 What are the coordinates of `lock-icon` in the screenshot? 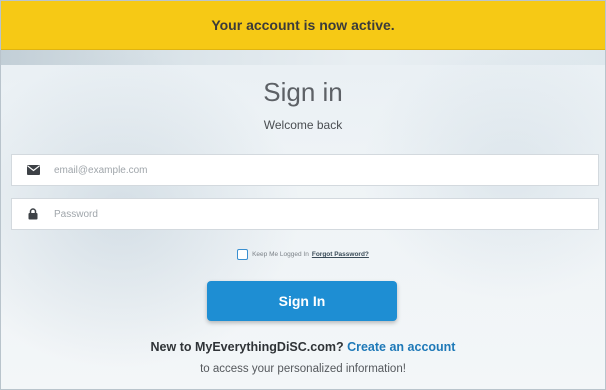 It's located at (33, 214).